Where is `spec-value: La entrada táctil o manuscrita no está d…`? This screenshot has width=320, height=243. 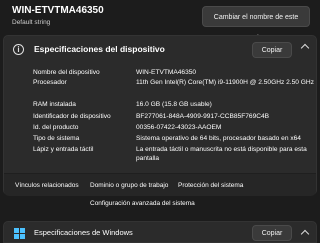 spec-value: La entrada táctil o manuscrita no está d… is located at coordinates (221, 154).